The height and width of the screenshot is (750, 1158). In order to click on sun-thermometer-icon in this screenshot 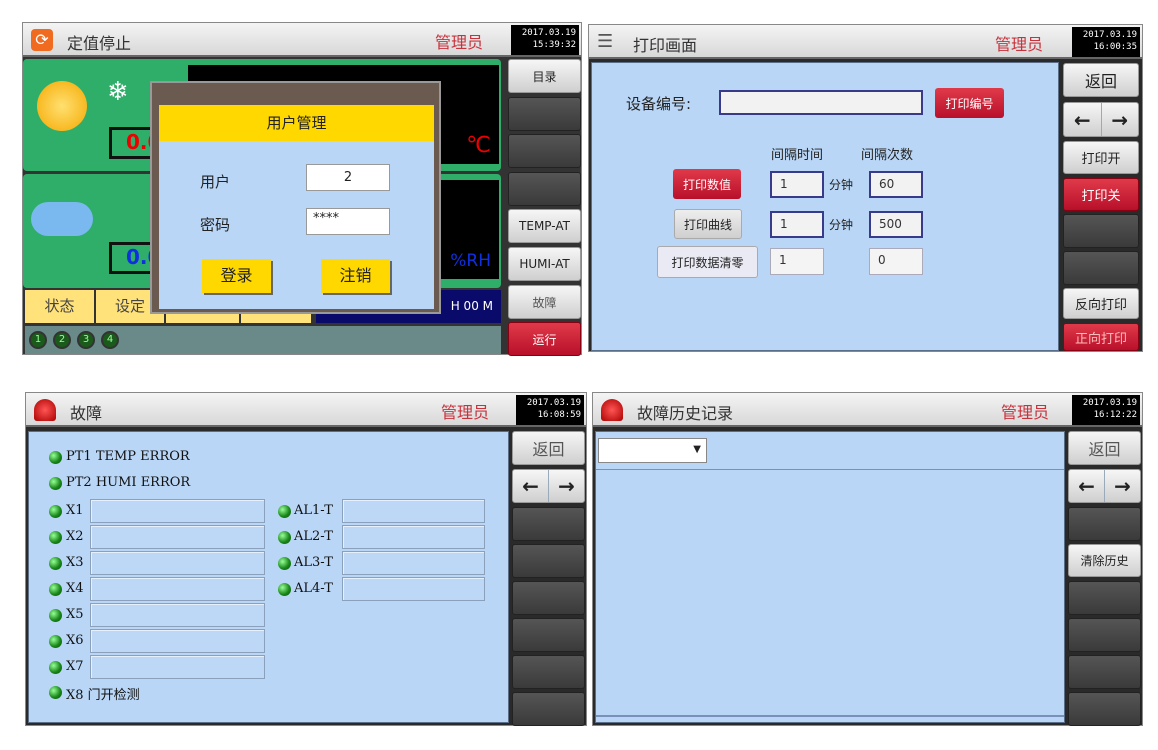, I will do `click(62, 106)`.